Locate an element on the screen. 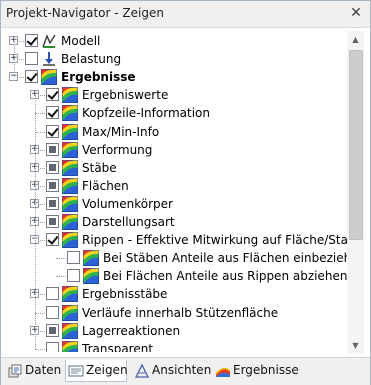  close-icon: ✕ is located at coordinates (356, 13).